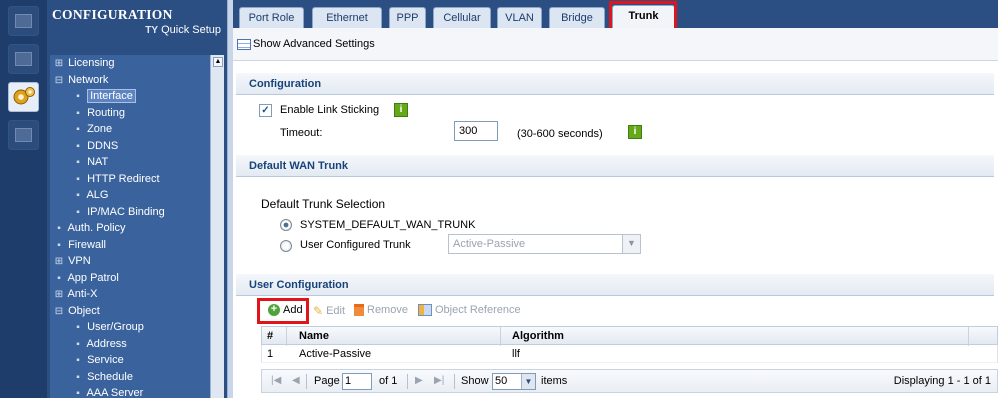  What do you see at coordinates (314, 336) in the screenshot?
I see `column-name: Name` at bounding box center [314, 336].